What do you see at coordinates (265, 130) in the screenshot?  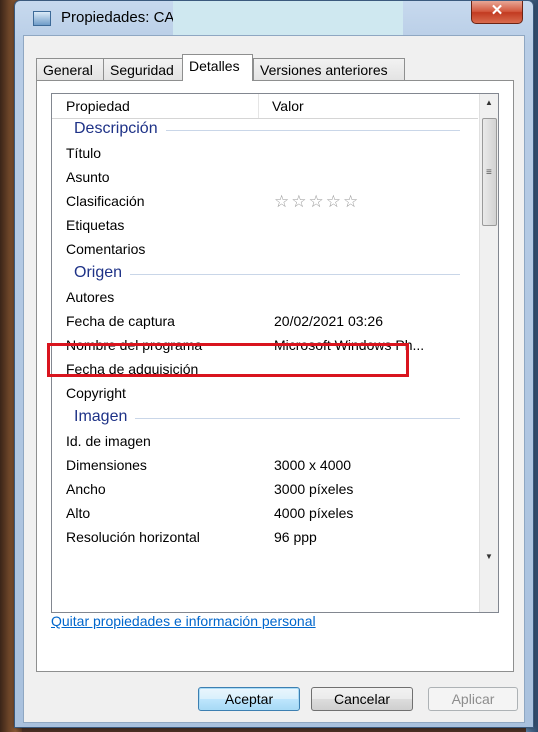 I see `group-header-descripcion: Descripción` at bounding box center [265, 130].